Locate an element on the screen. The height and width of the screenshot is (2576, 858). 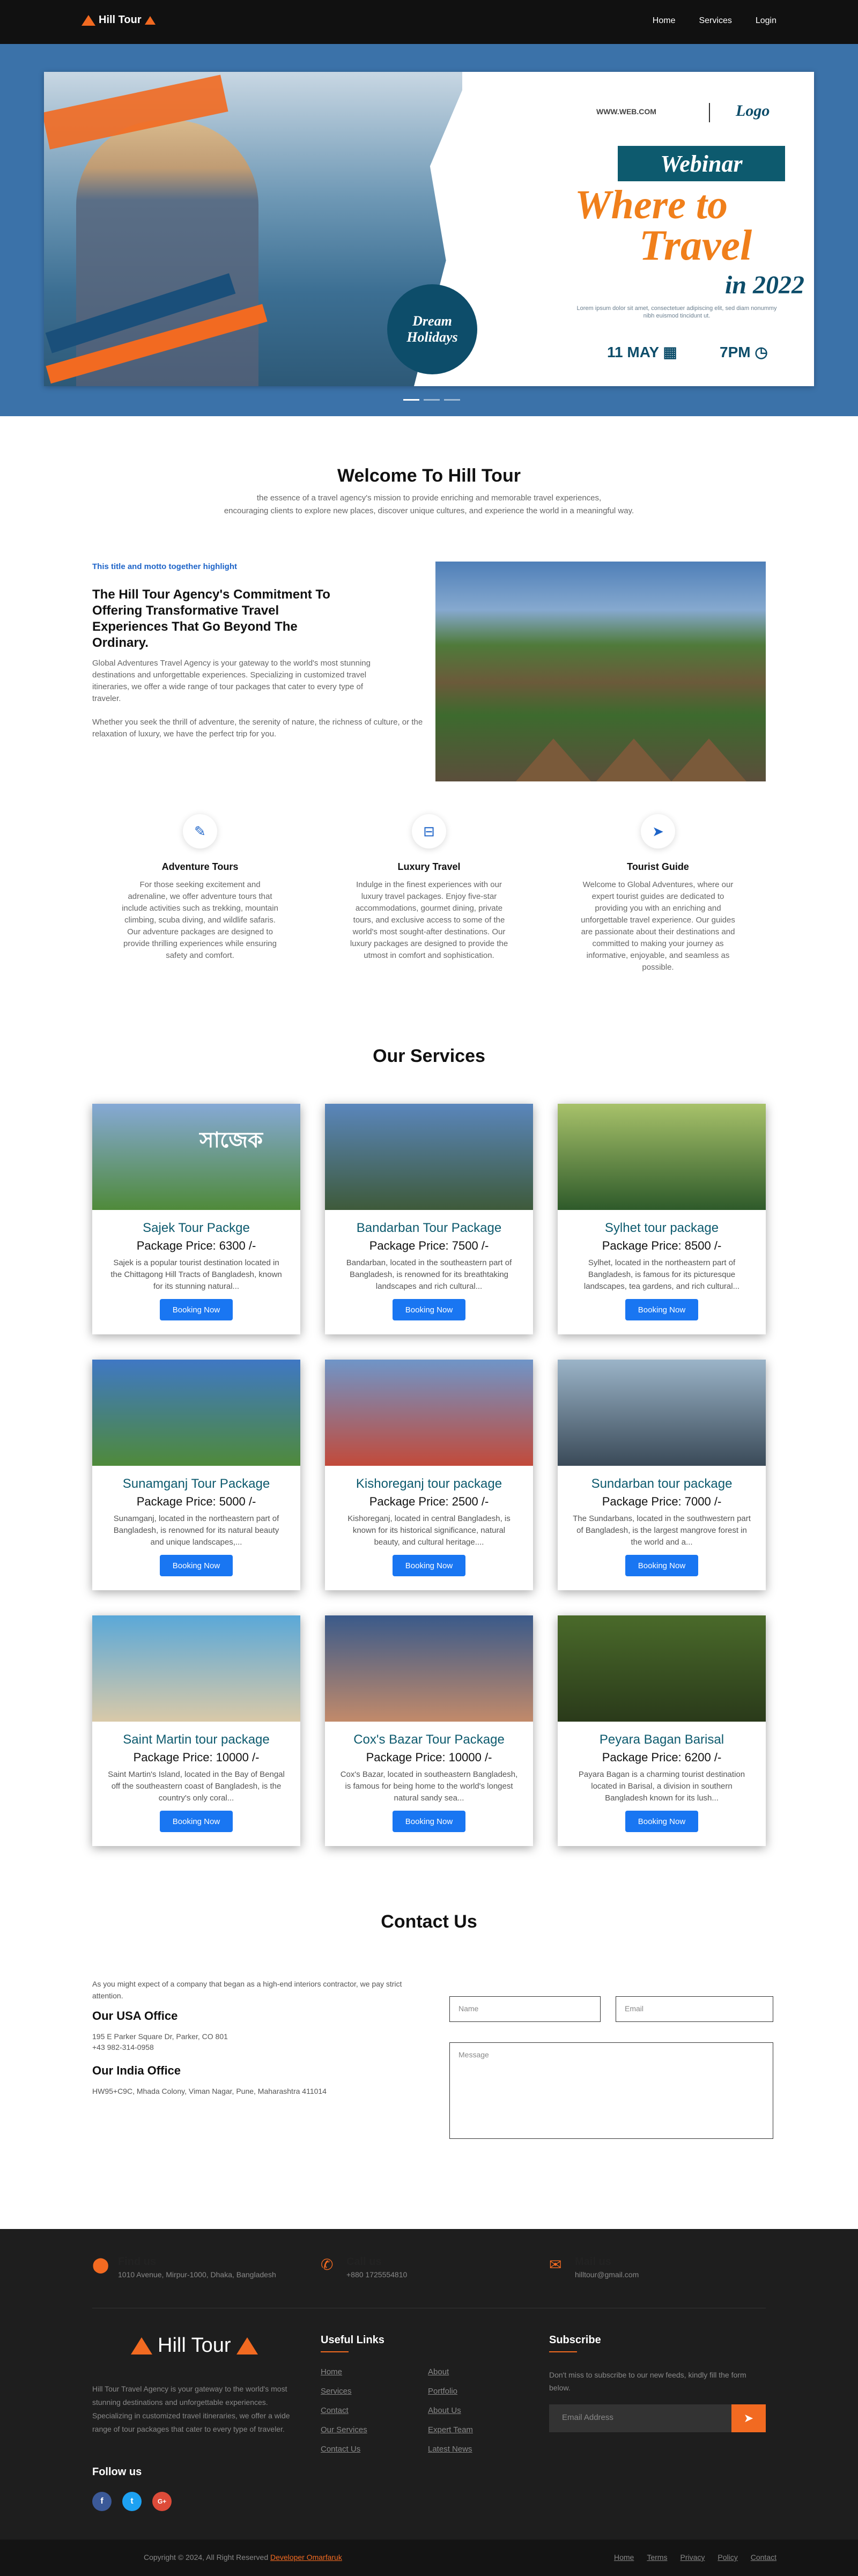
headline-line2: Travel is located at coordinates (695, 245).